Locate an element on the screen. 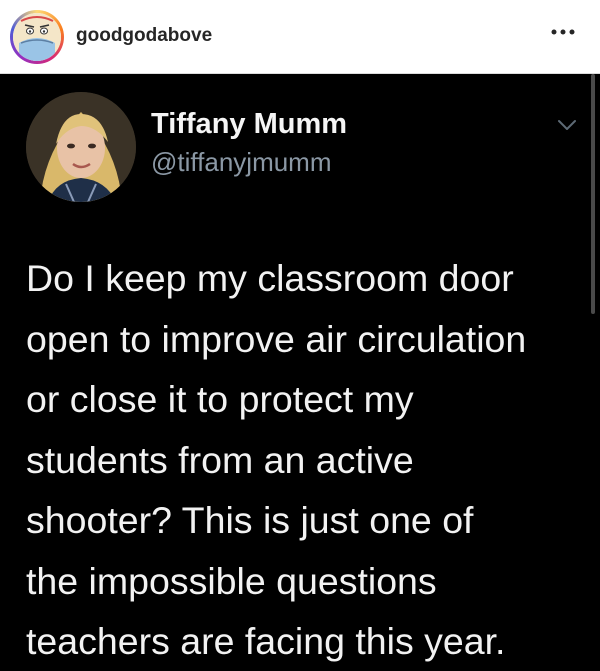 The image size is (600, 671). instagram-username: goodgodabove is located at coordinates (144, 36).